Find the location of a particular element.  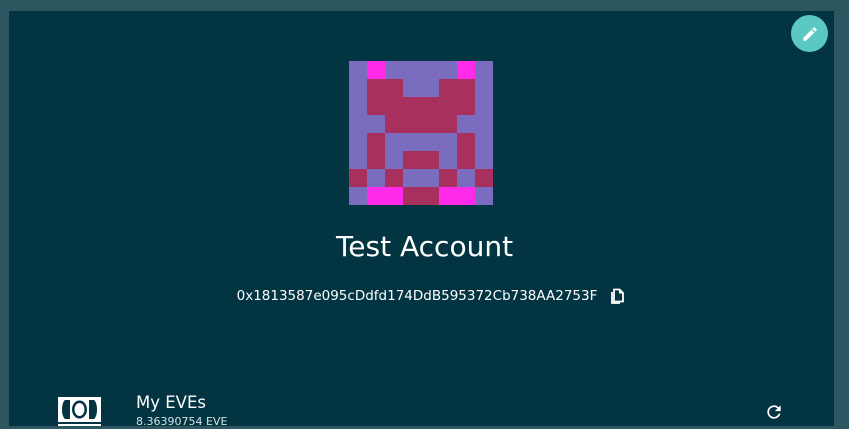

token-name: My EVEs is located at coordinates (171, 402).